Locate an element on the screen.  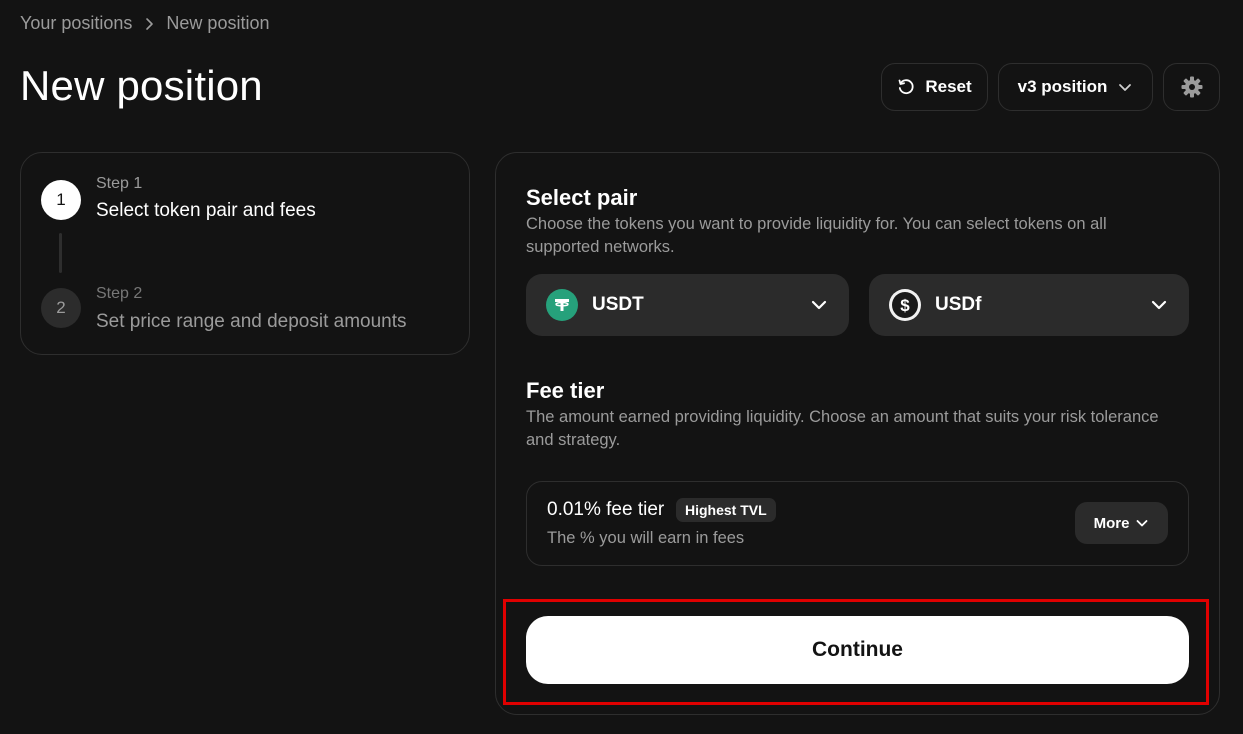
toolbar: Reset v3 position is located at coordinates (1050, 87).